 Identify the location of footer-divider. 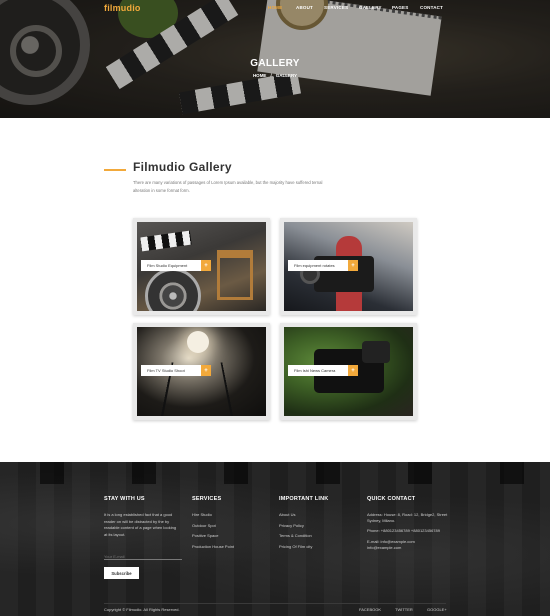
(275, 603).